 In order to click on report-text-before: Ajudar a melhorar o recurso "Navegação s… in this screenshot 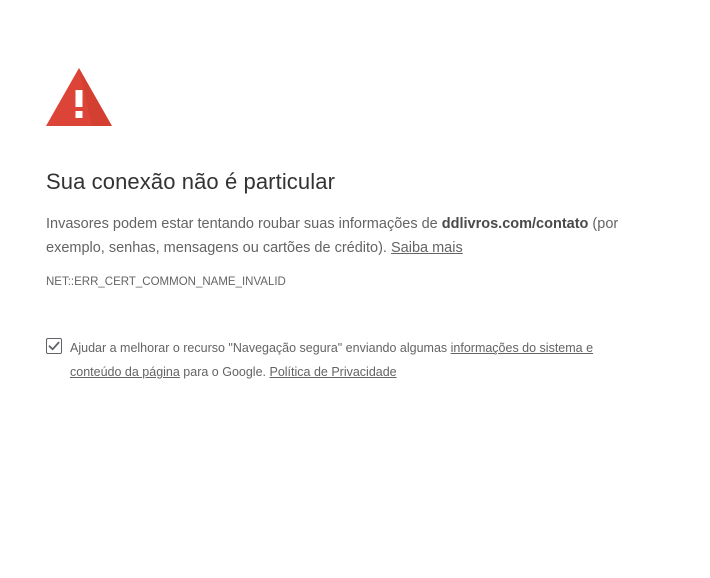, I will do `click(260, 348)`.